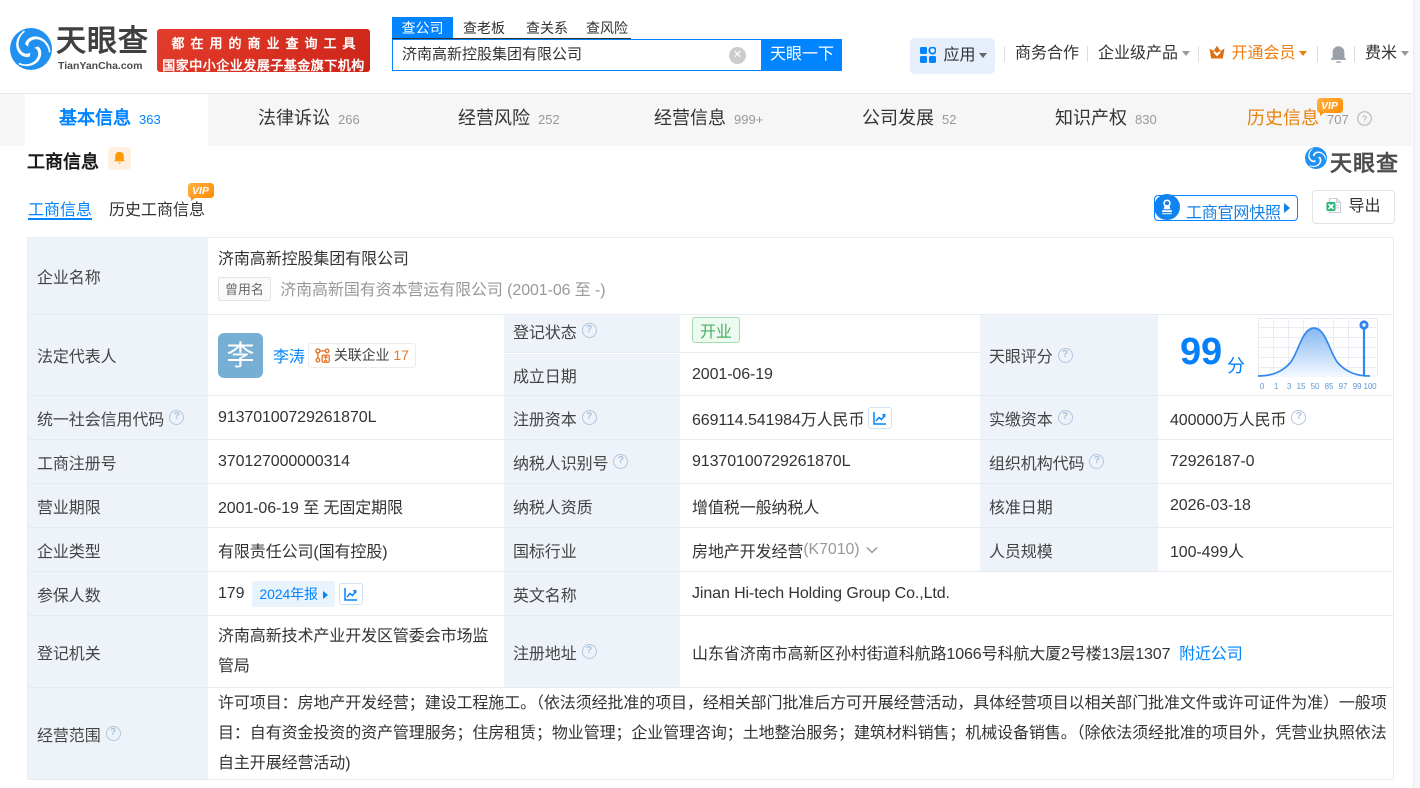 This screenshot has height=788, width=1420. Describe the element at coordinates (1370, 386) in the screenshot. I see `svg-text: 100` at that location.